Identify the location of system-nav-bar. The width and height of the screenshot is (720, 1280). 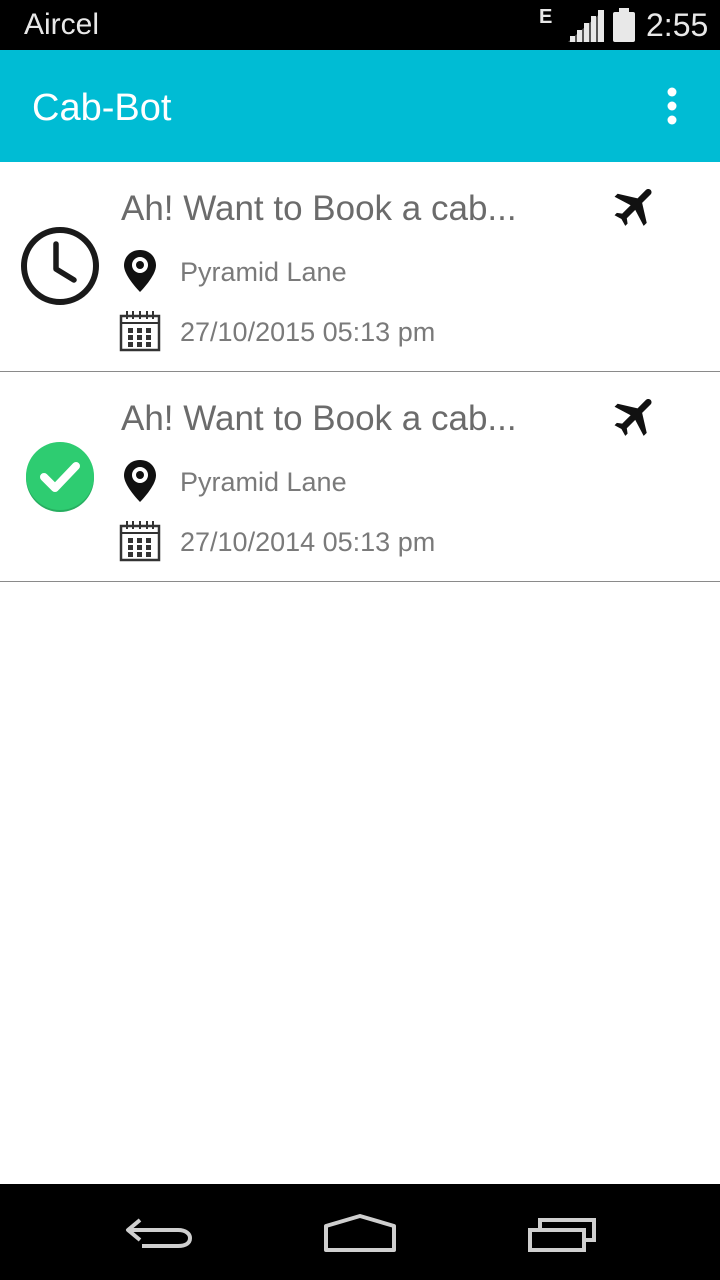
(360, 1232).